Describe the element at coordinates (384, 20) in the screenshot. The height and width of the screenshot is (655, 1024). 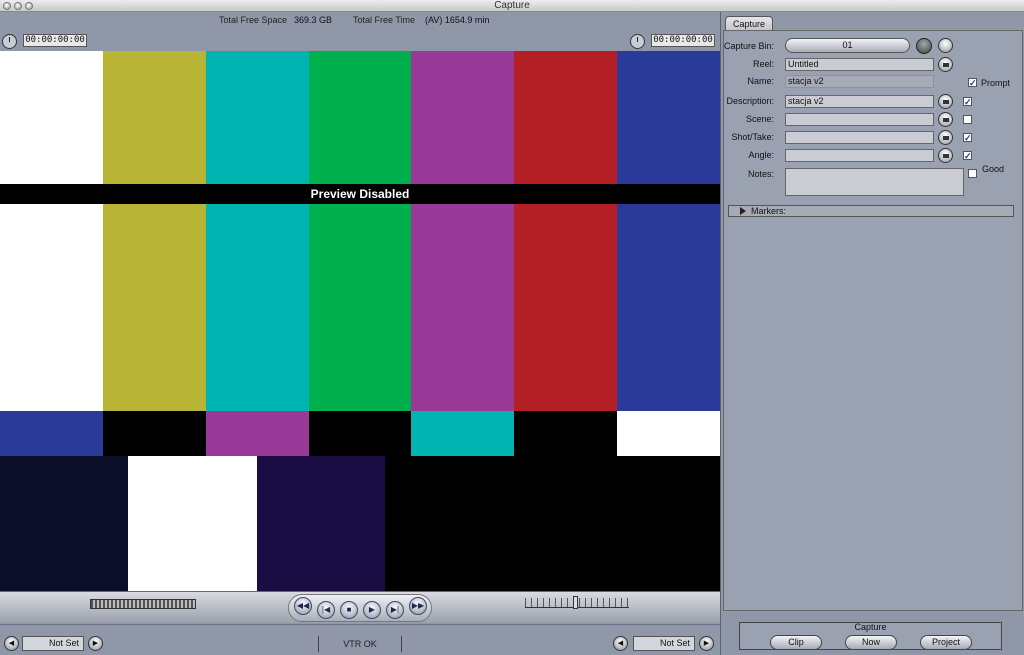
I see `free-time-label: Total Free Time` at that location.